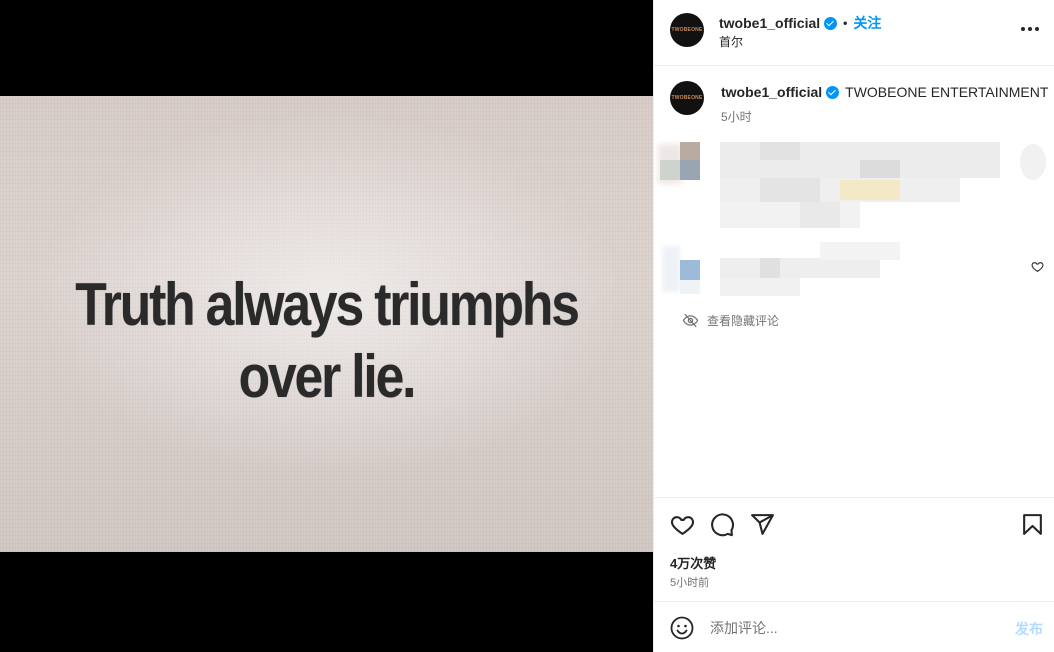 This screenshot has width=1054, height=652. I want to click on caption-username: twobe1_official, so click(771, 92).